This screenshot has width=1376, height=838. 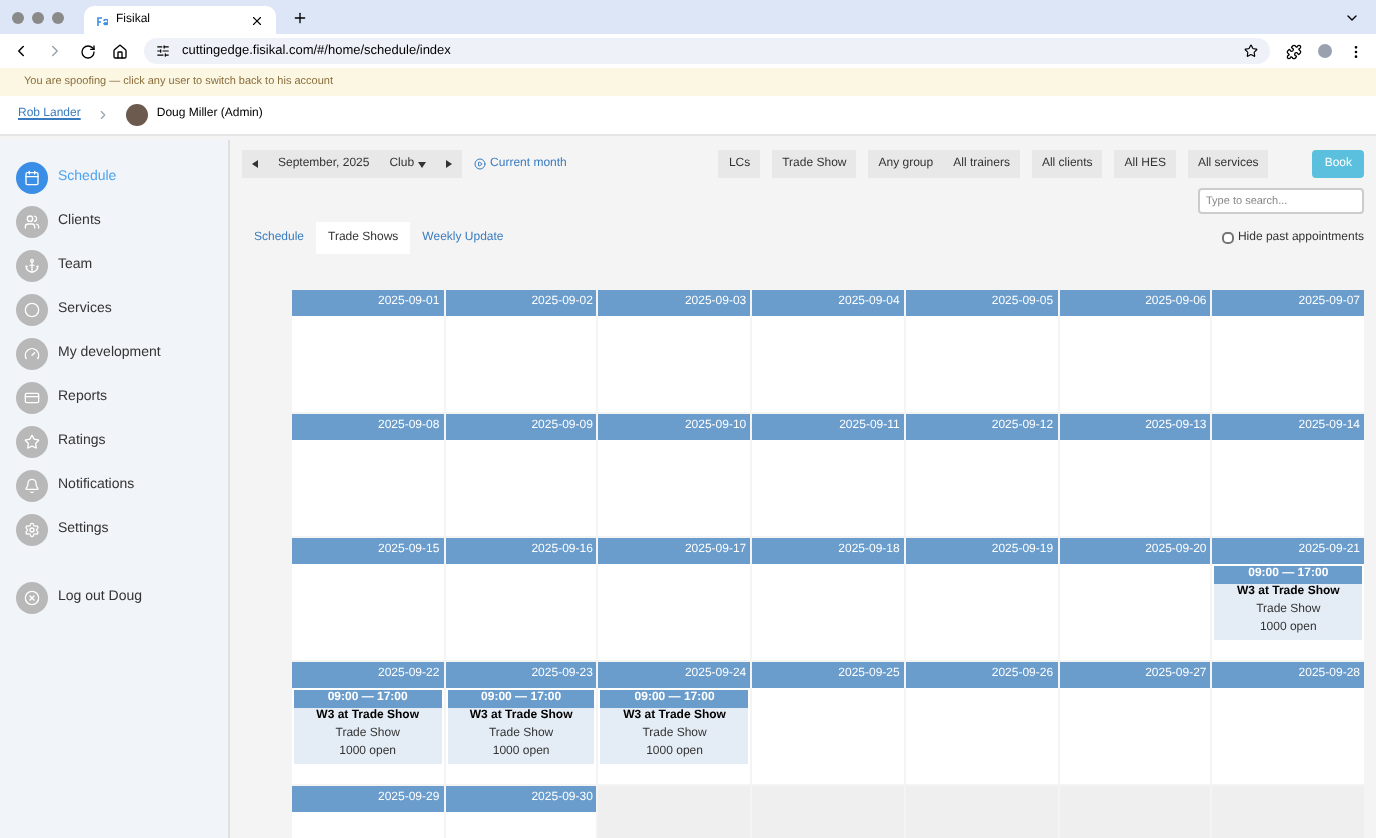 I want to click on left-triangle-icon, so click(x=255, y=164).